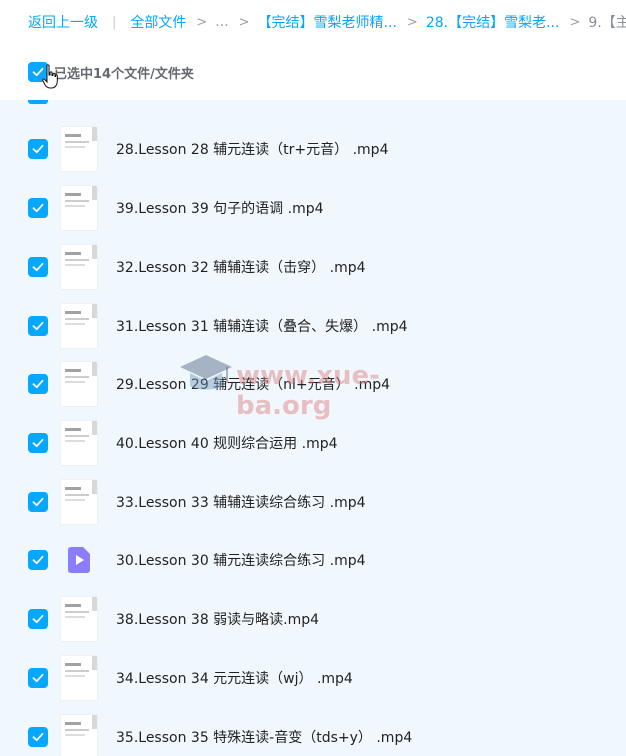  Describe the element at coordinates (79, 560) in the screenshot. I see `video-file-icon` at that location.